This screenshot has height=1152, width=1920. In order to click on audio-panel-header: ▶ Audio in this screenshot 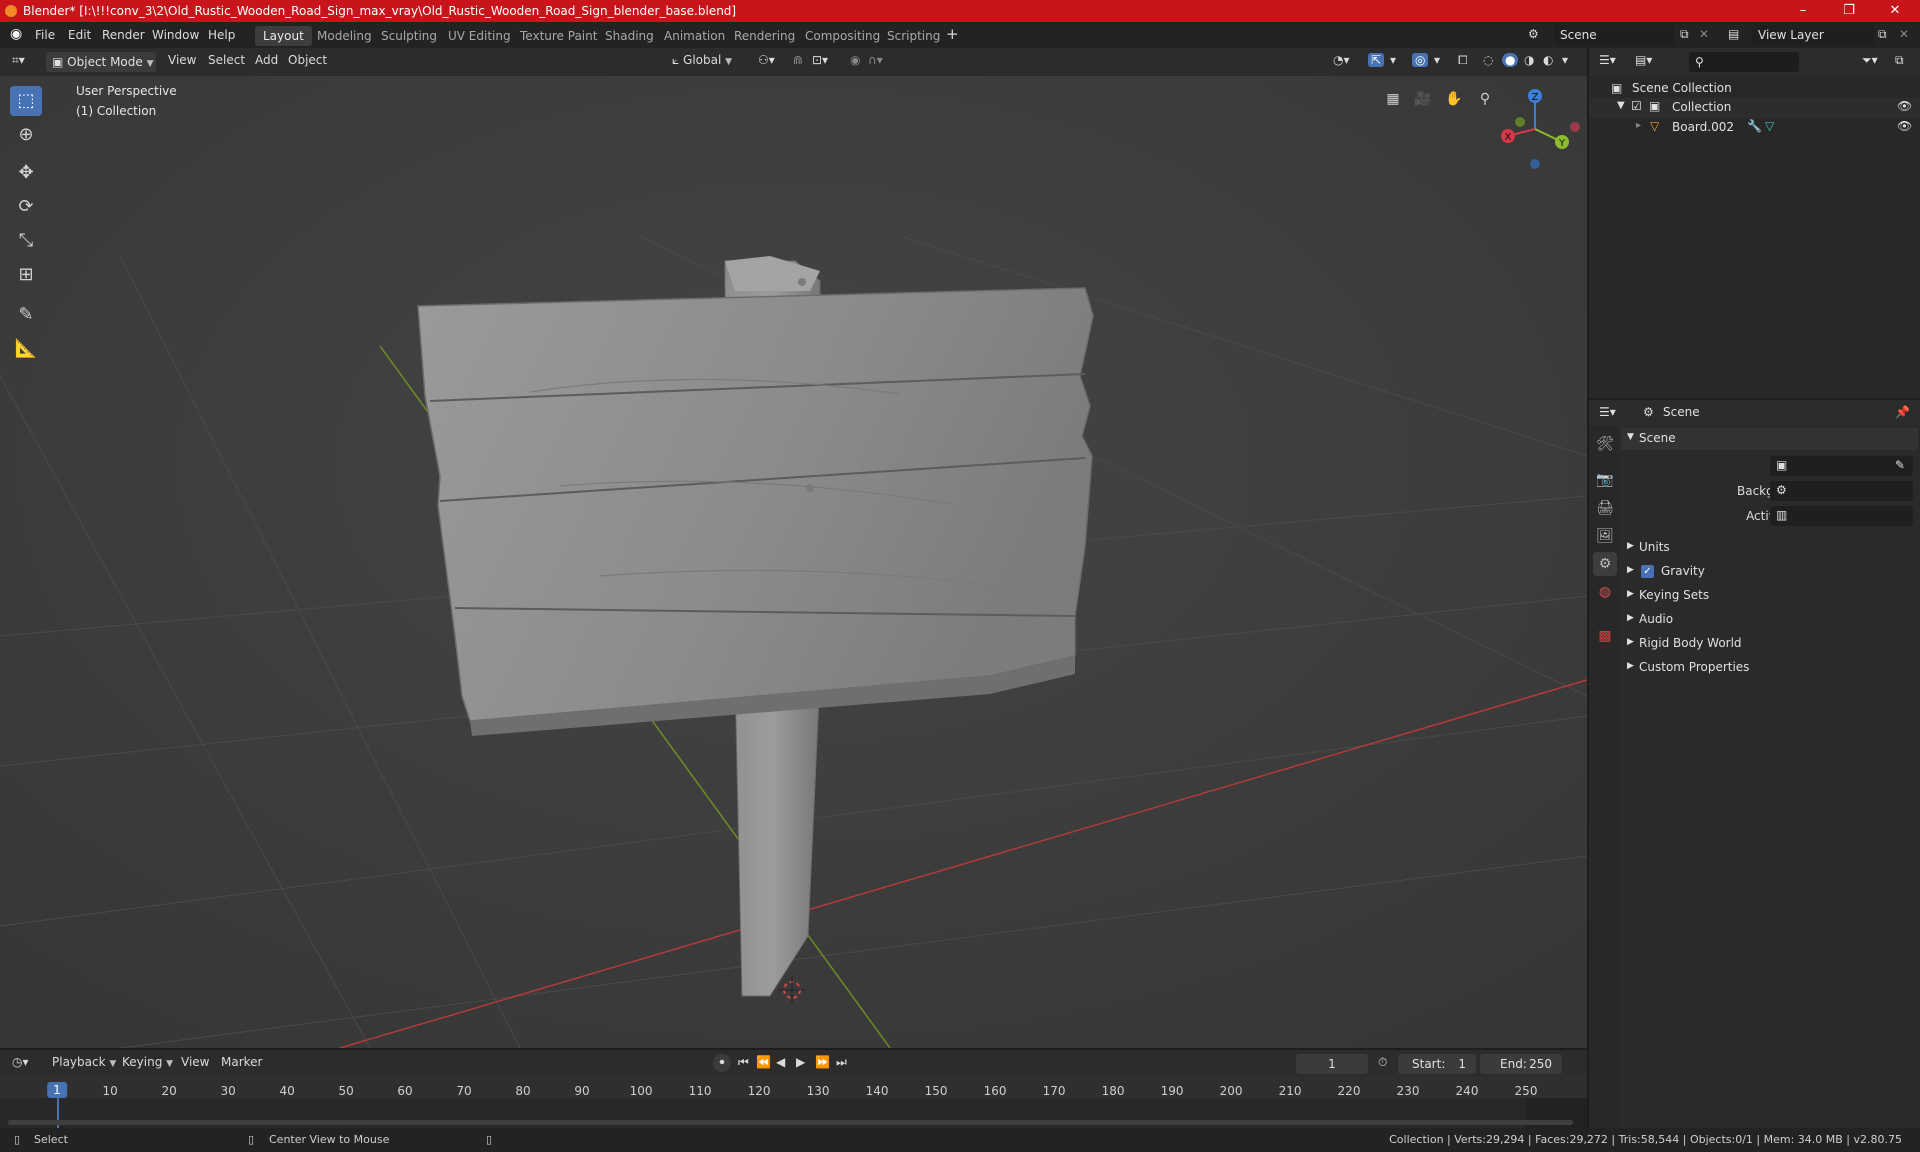, I will do `click(1769, 620)`.